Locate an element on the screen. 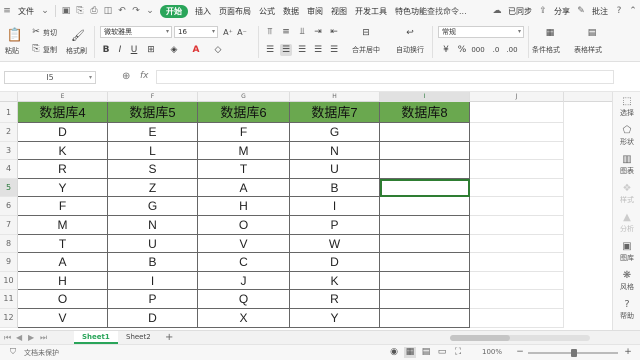 The height and width of the screenshot is (360, 640). tab-formulas: 公式 is located at coordinates (267, 11).